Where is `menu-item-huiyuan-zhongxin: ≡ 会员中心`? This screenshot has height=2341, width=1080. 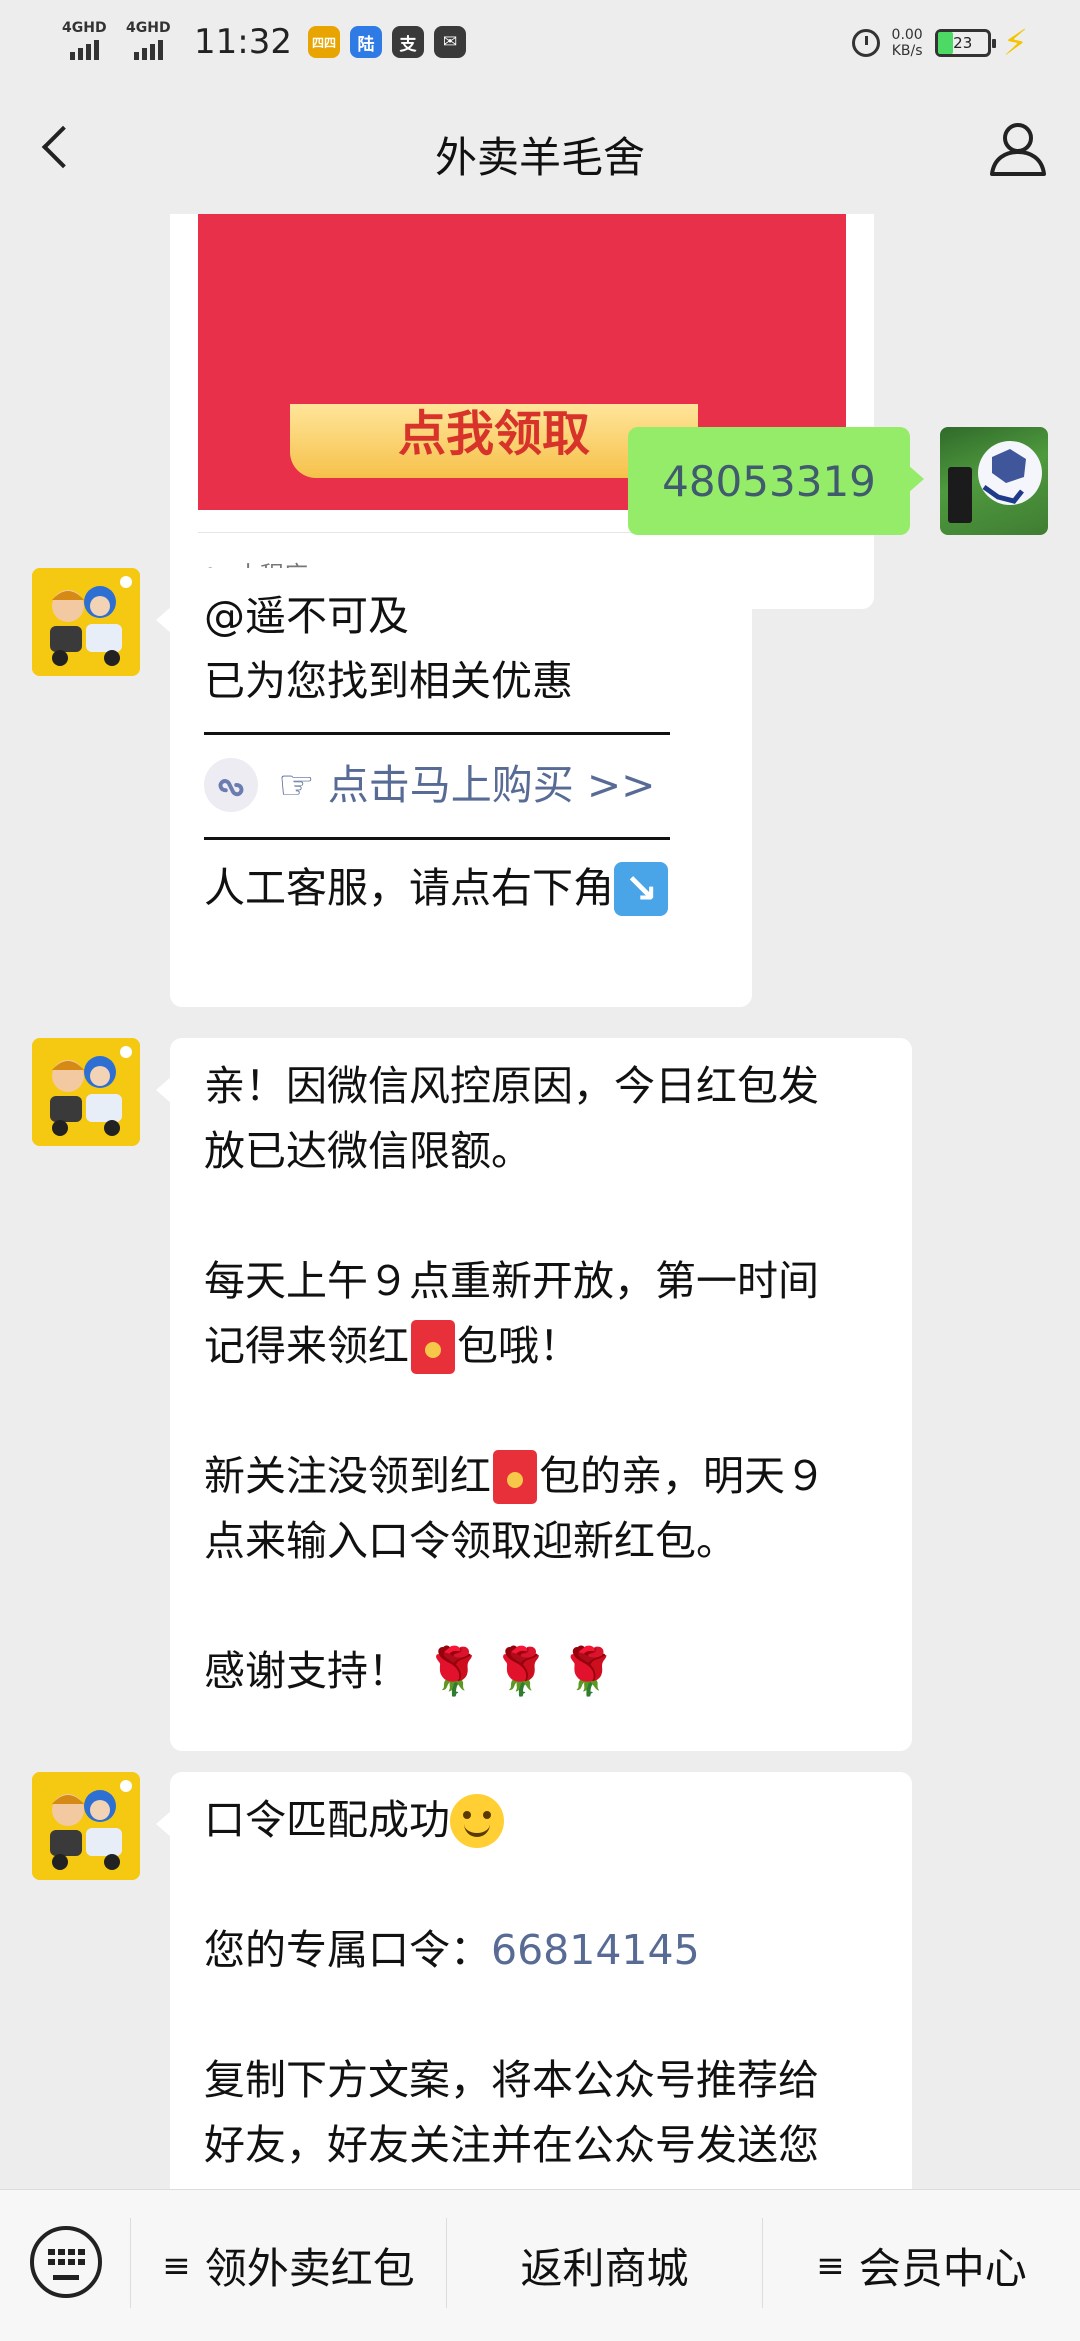 menu-item-huiyuan-zhongxin: ≡ 会员中心 is located at coordinates (921, 2265).